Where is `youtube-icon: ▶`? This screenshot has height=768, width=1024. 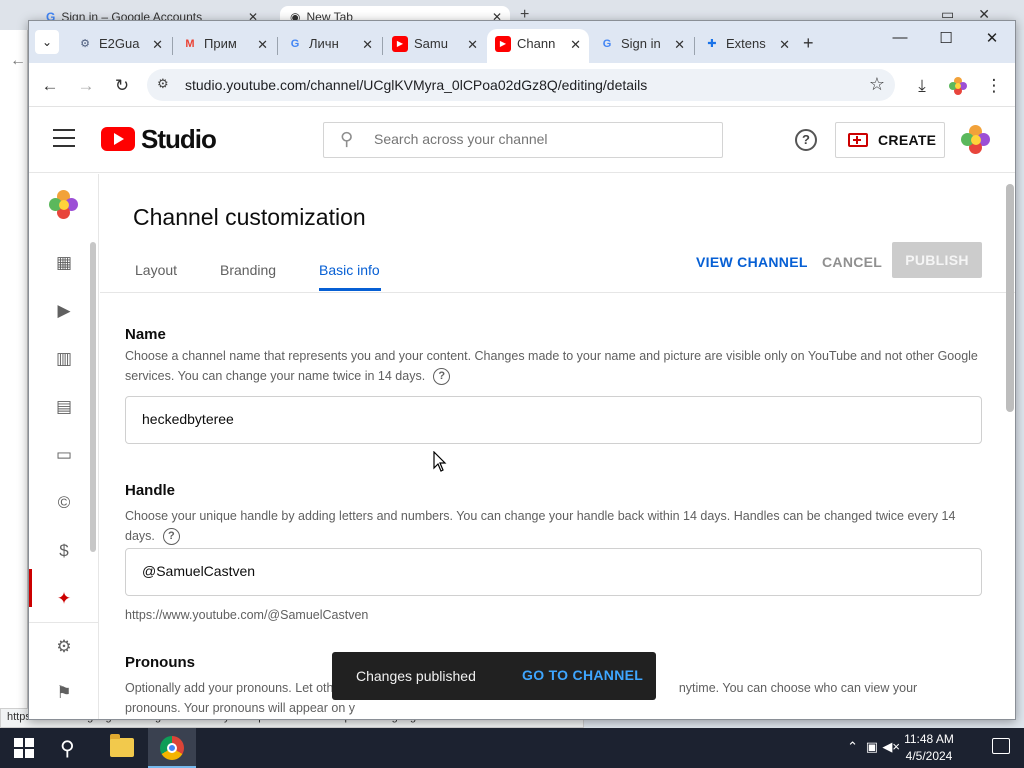
youtube-icon: ▶ is located at coordinates (400, 43).